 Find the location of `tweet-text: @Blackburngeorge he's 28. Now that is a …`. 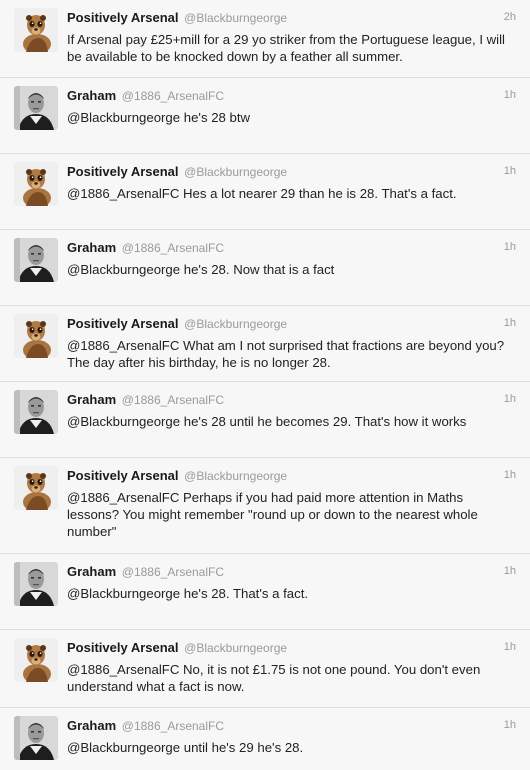

tweet-text: @Blackburngeorge he's 28. Now that is a … is located at coordinates (201, 269).